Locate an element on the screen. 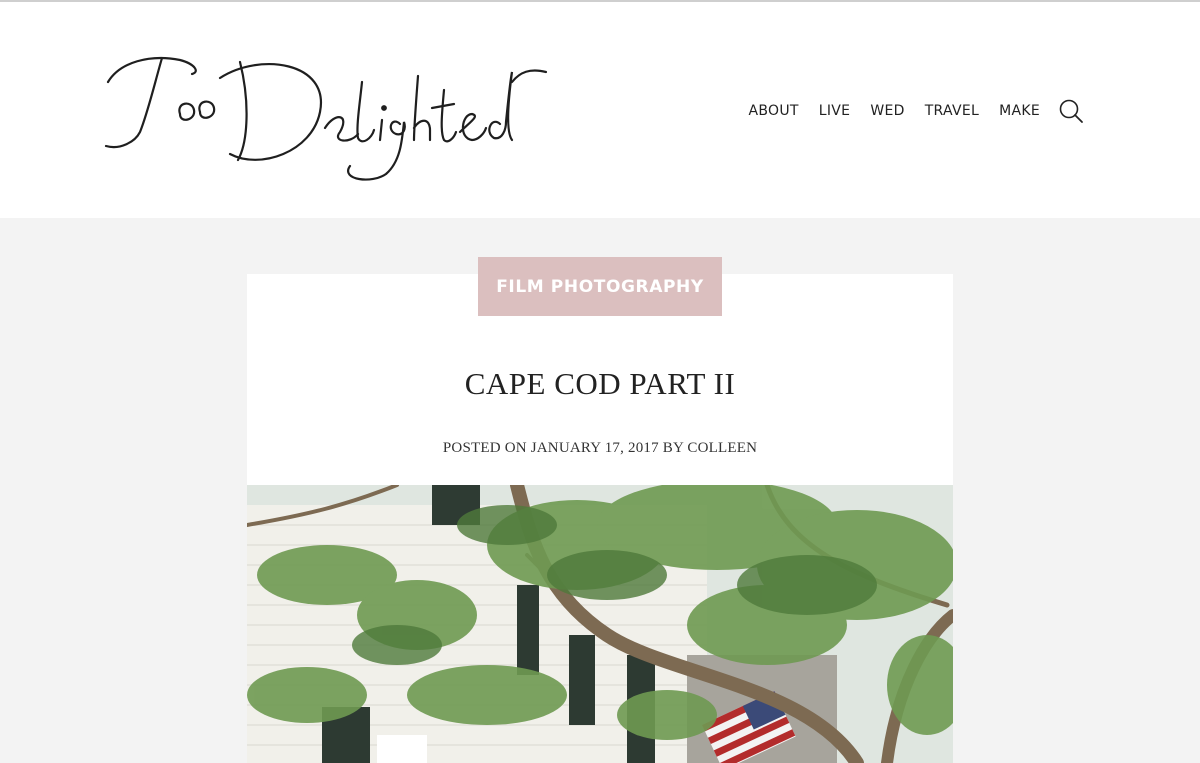 This screenshot has height=763, width=1200. nav-item-about: ABOUT is located at coordinates (773, 111).